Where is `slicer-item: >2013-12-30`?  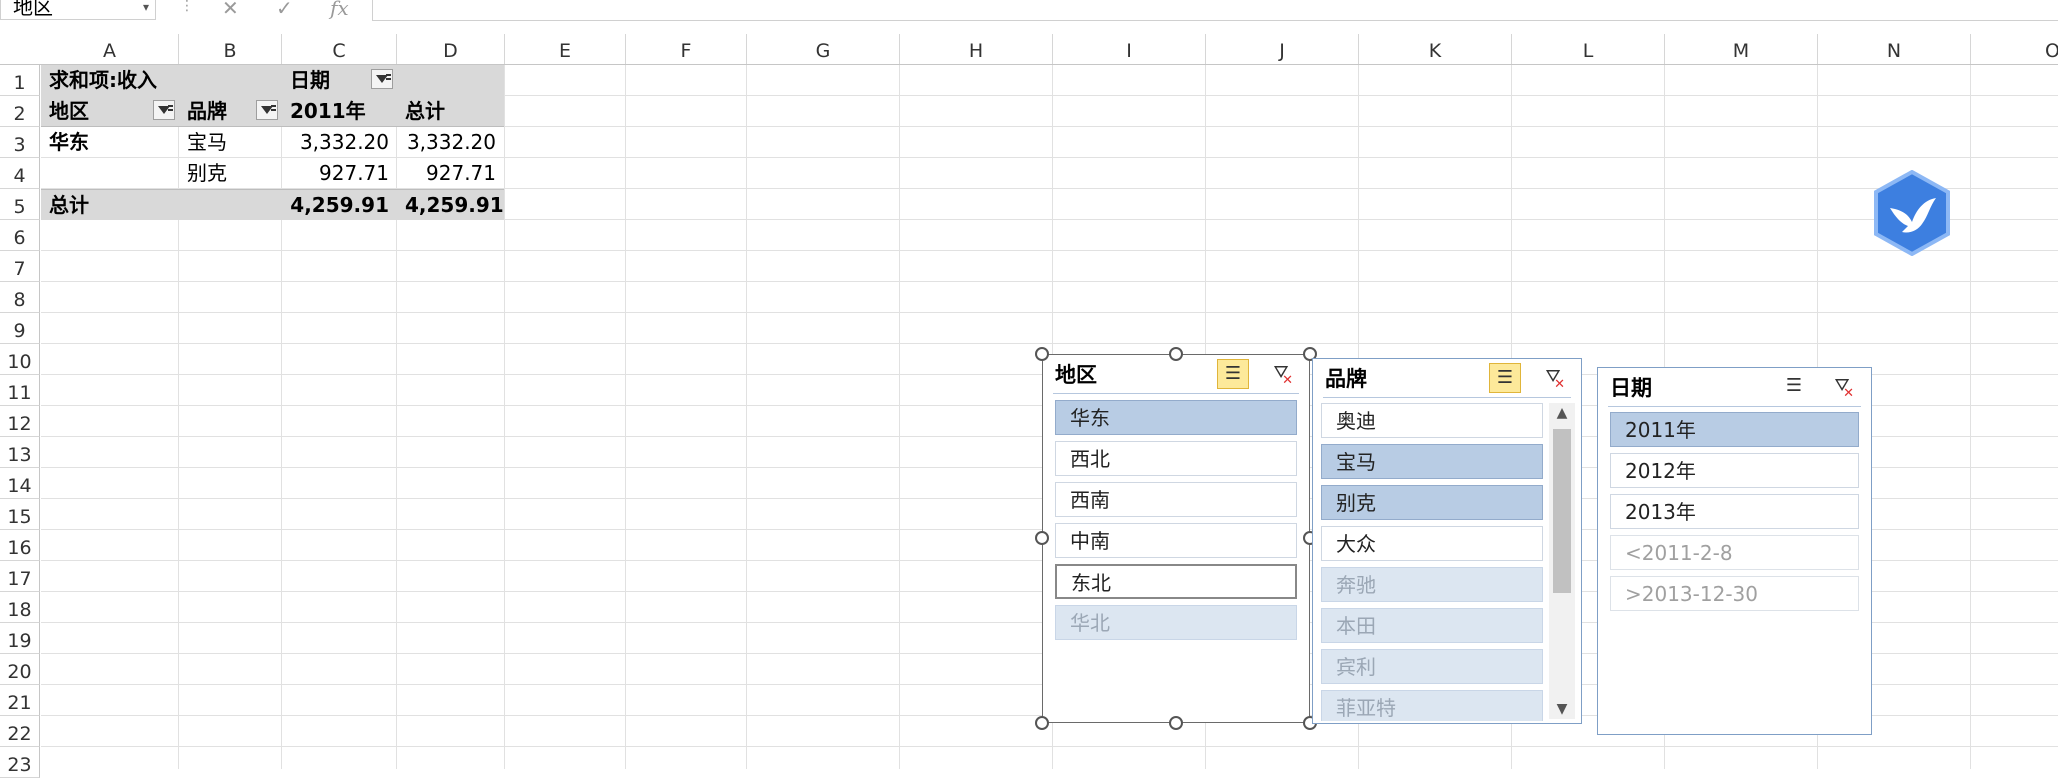 slicer-item: >2013-12-30 is located at coordinates (1734, 593).